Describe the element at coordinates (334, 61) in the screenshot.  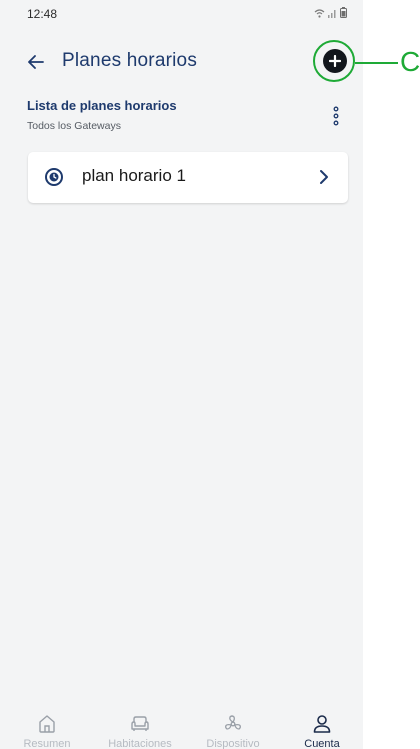
I see `annotation-circle` at that location.